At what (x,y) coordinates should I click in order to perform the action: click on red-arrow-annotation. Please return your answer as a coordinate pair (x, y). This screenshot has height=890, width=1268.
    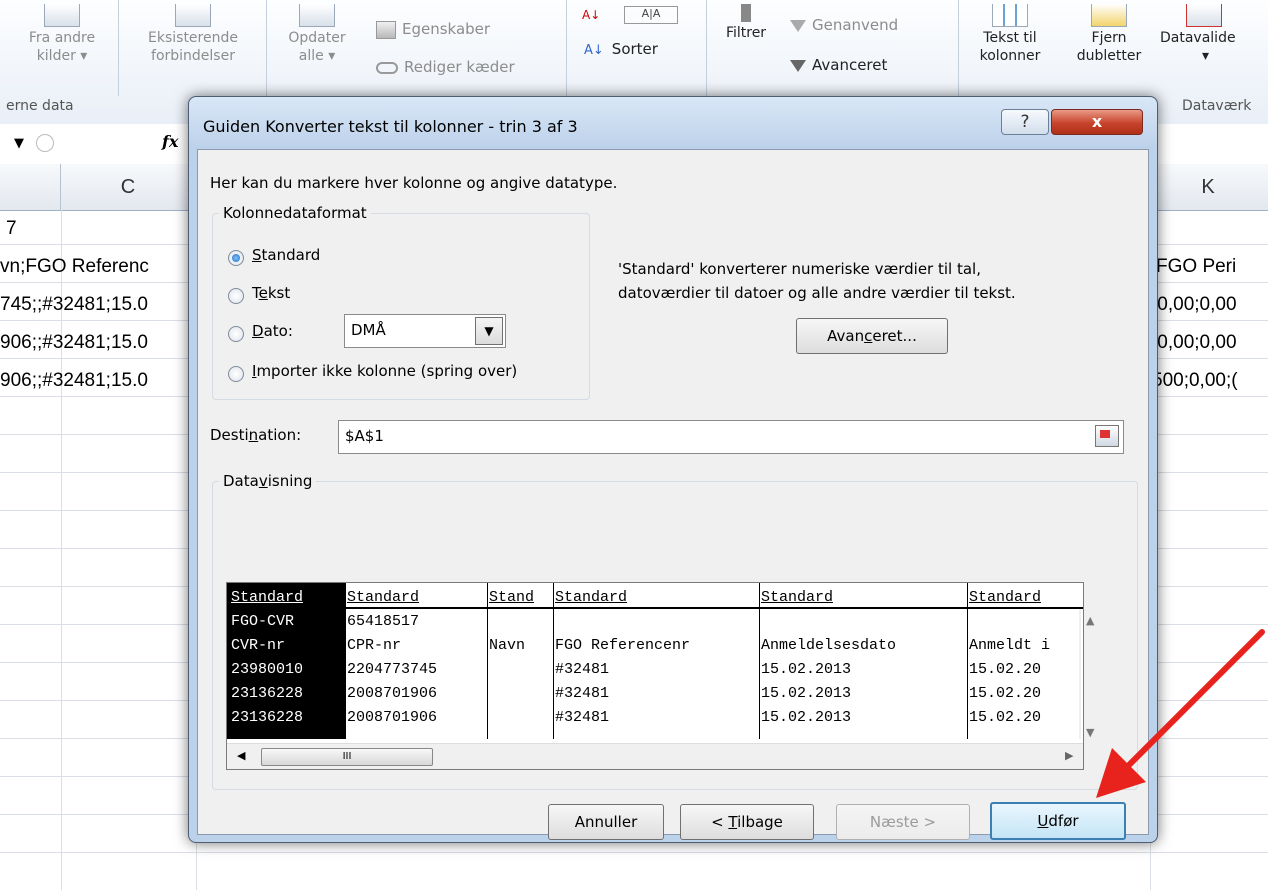
    Looking at the image, I should click on (1180, 713).